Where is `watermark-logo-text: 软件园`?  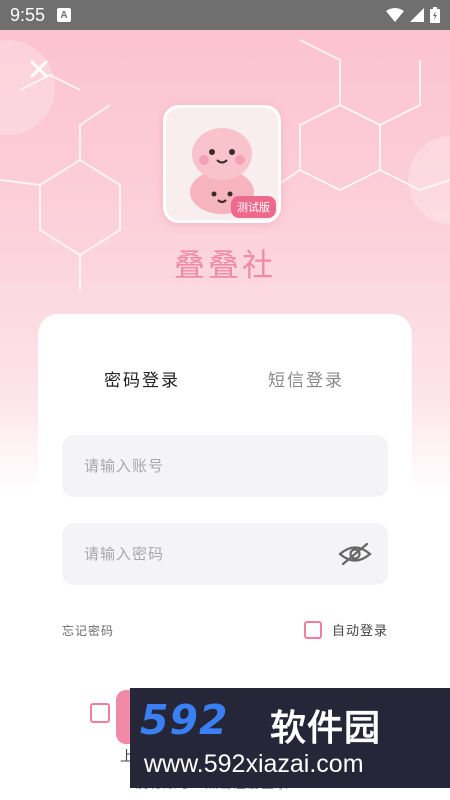
watermark-logo-text: 软件园 is located at coordinates (326, 728).